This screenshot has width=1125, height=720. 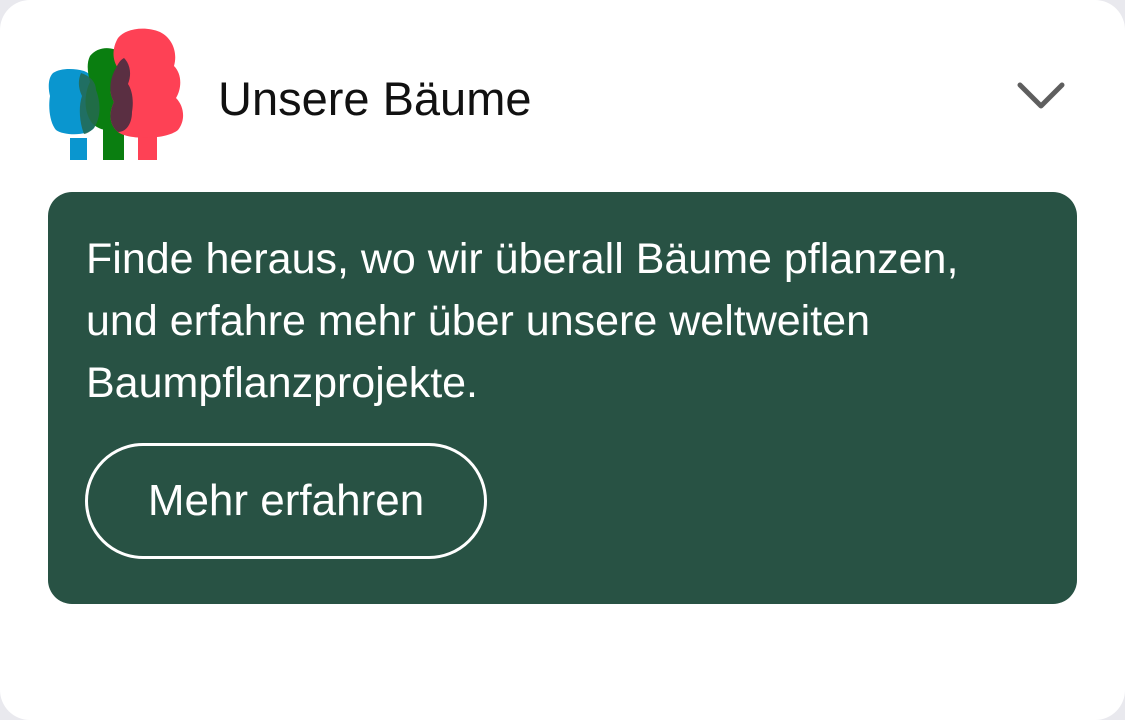 I want to click on widget-title: Unsere Bäume, so click(x=375, y=98).